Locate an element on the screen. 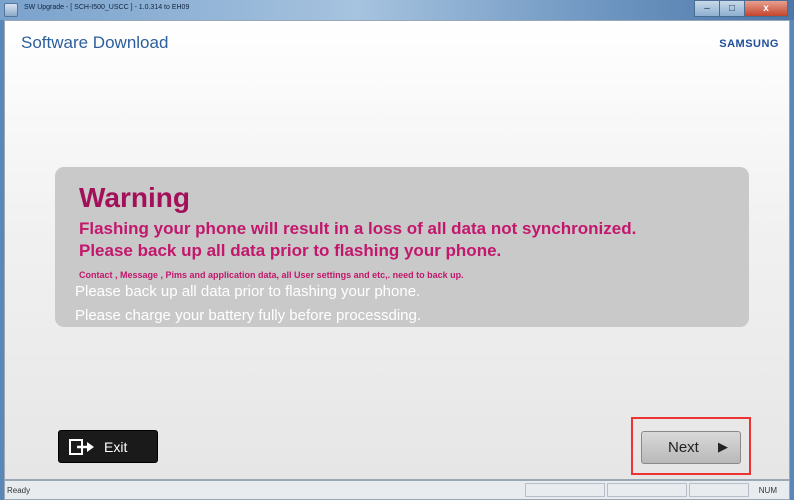  exit-label: Exit is located at coordinates (116, 447).